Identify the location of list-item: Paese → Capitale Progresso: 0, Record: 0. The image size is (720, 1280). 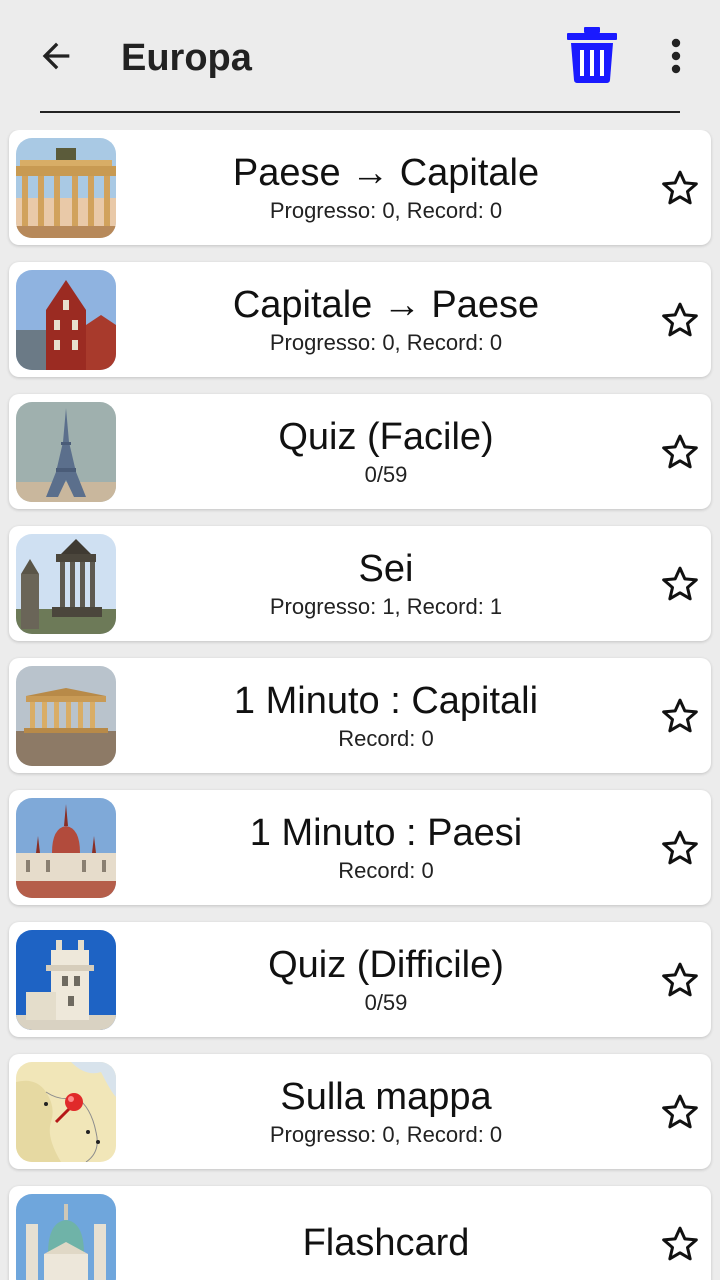
(360, 187).